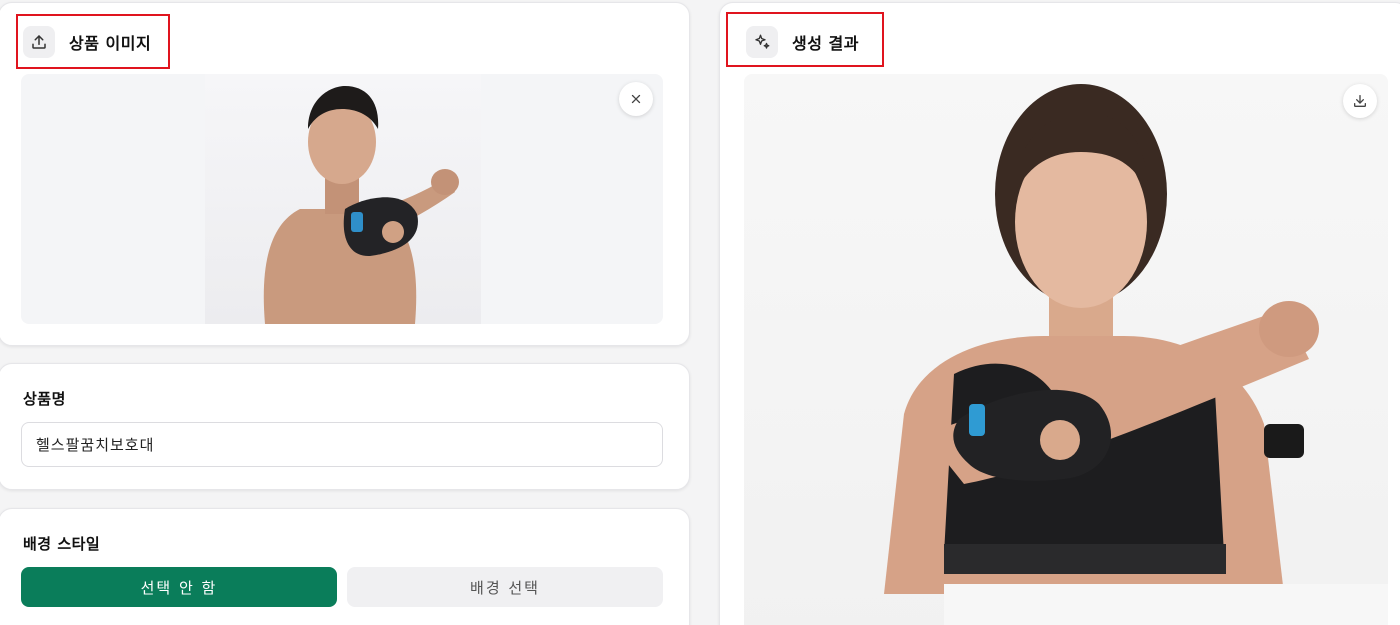  I want to click on background-style-label: 배경 스타일, so click(62, 544).